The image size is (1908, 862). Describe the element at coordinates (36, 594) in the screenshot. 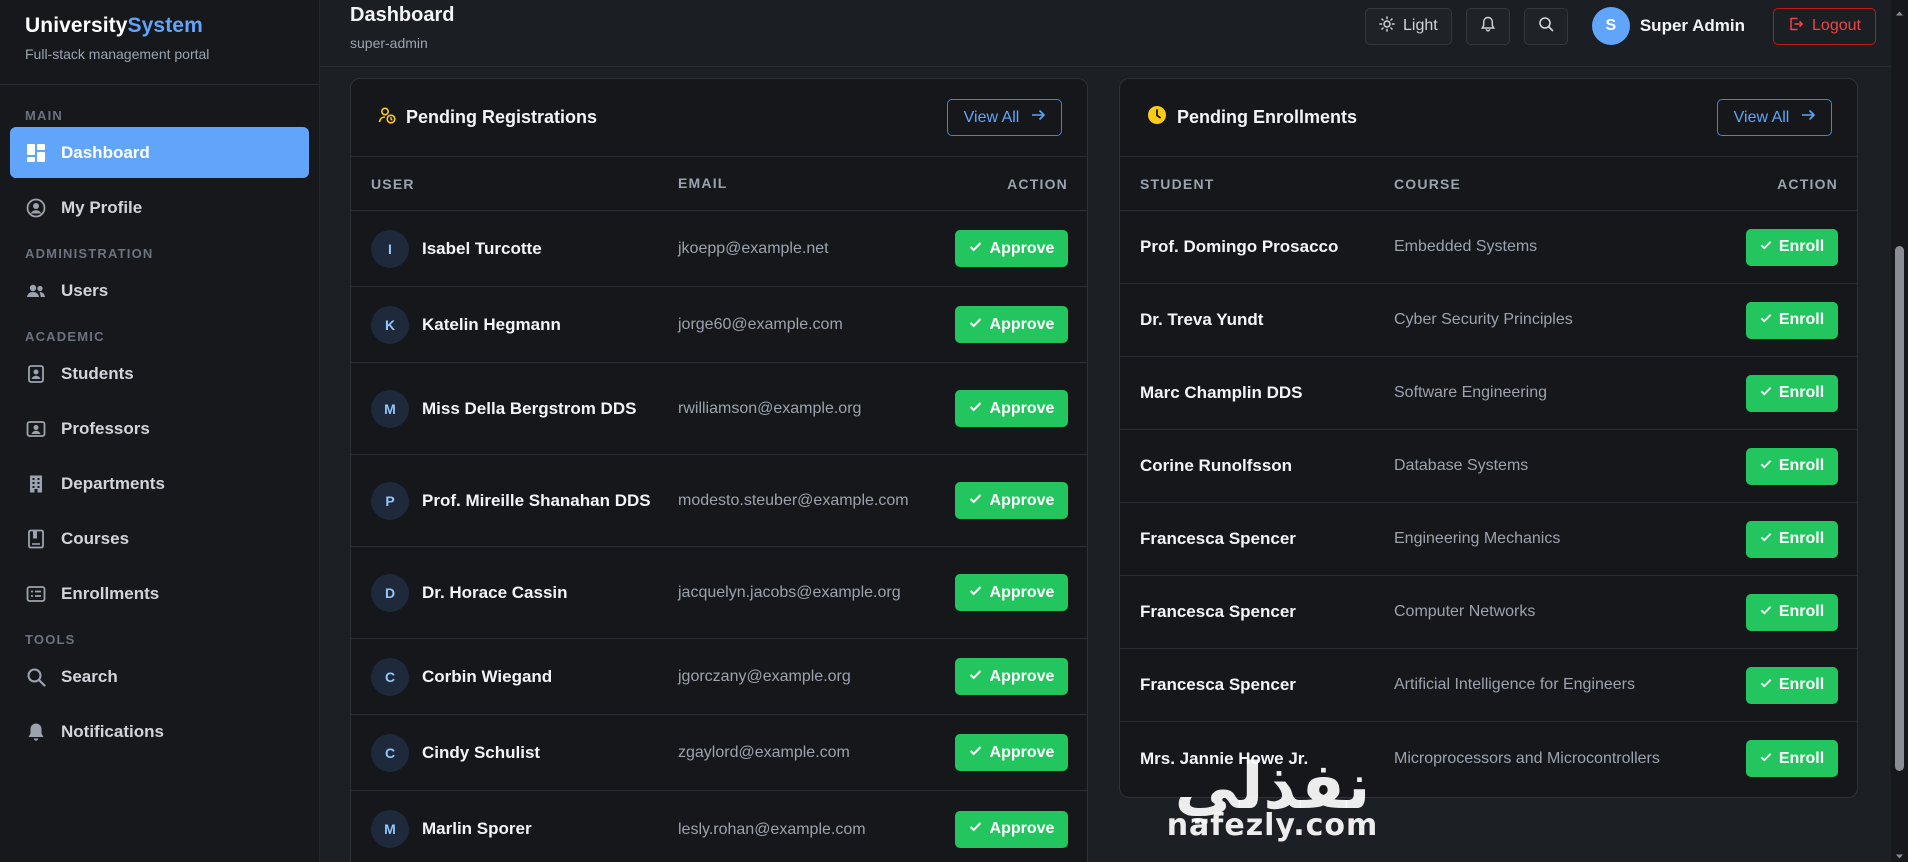

I see `enrollment-icon` at that location.